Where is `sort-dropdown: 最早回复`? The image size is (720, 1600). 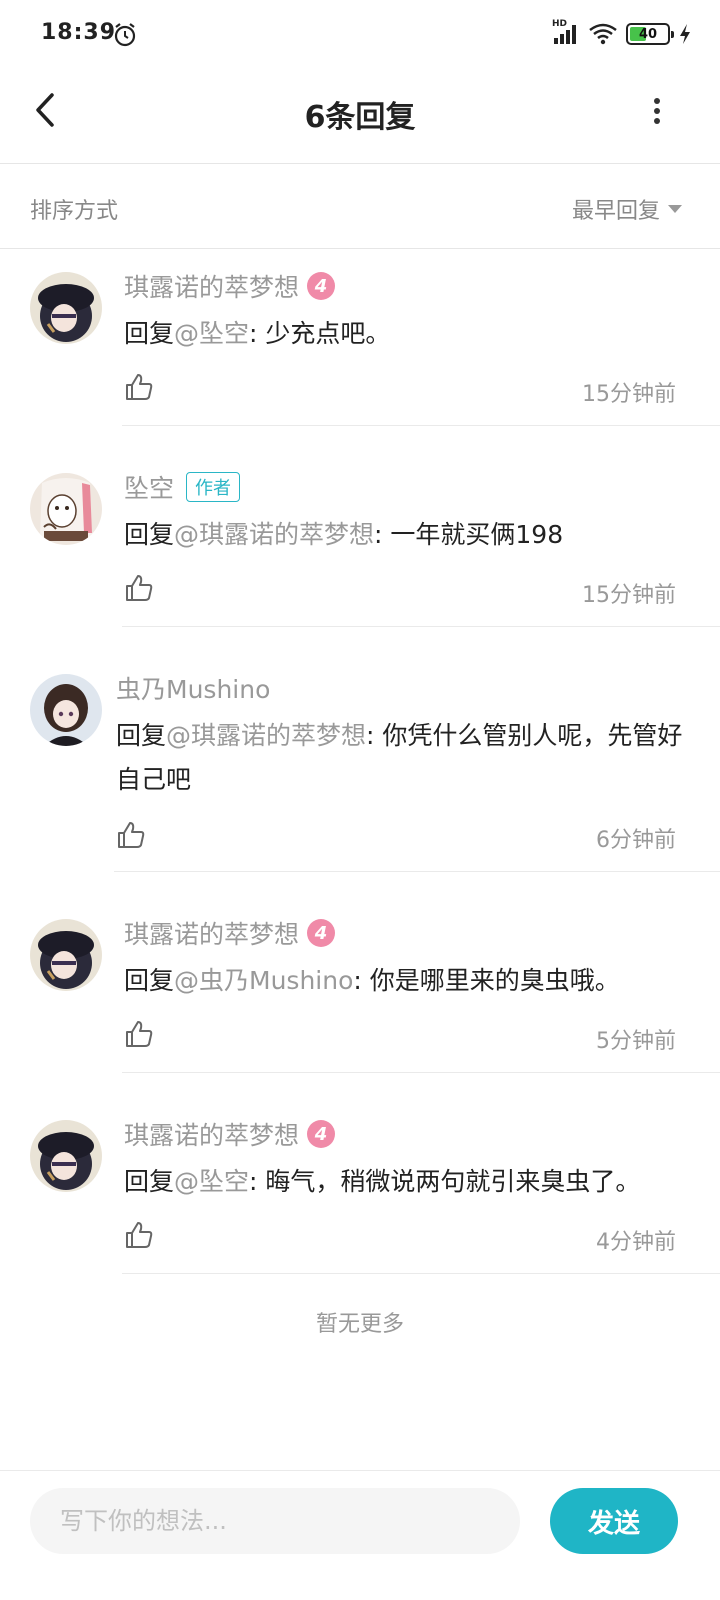
sort-dropdown: 最早回复 is located at coordinates (628, 209).